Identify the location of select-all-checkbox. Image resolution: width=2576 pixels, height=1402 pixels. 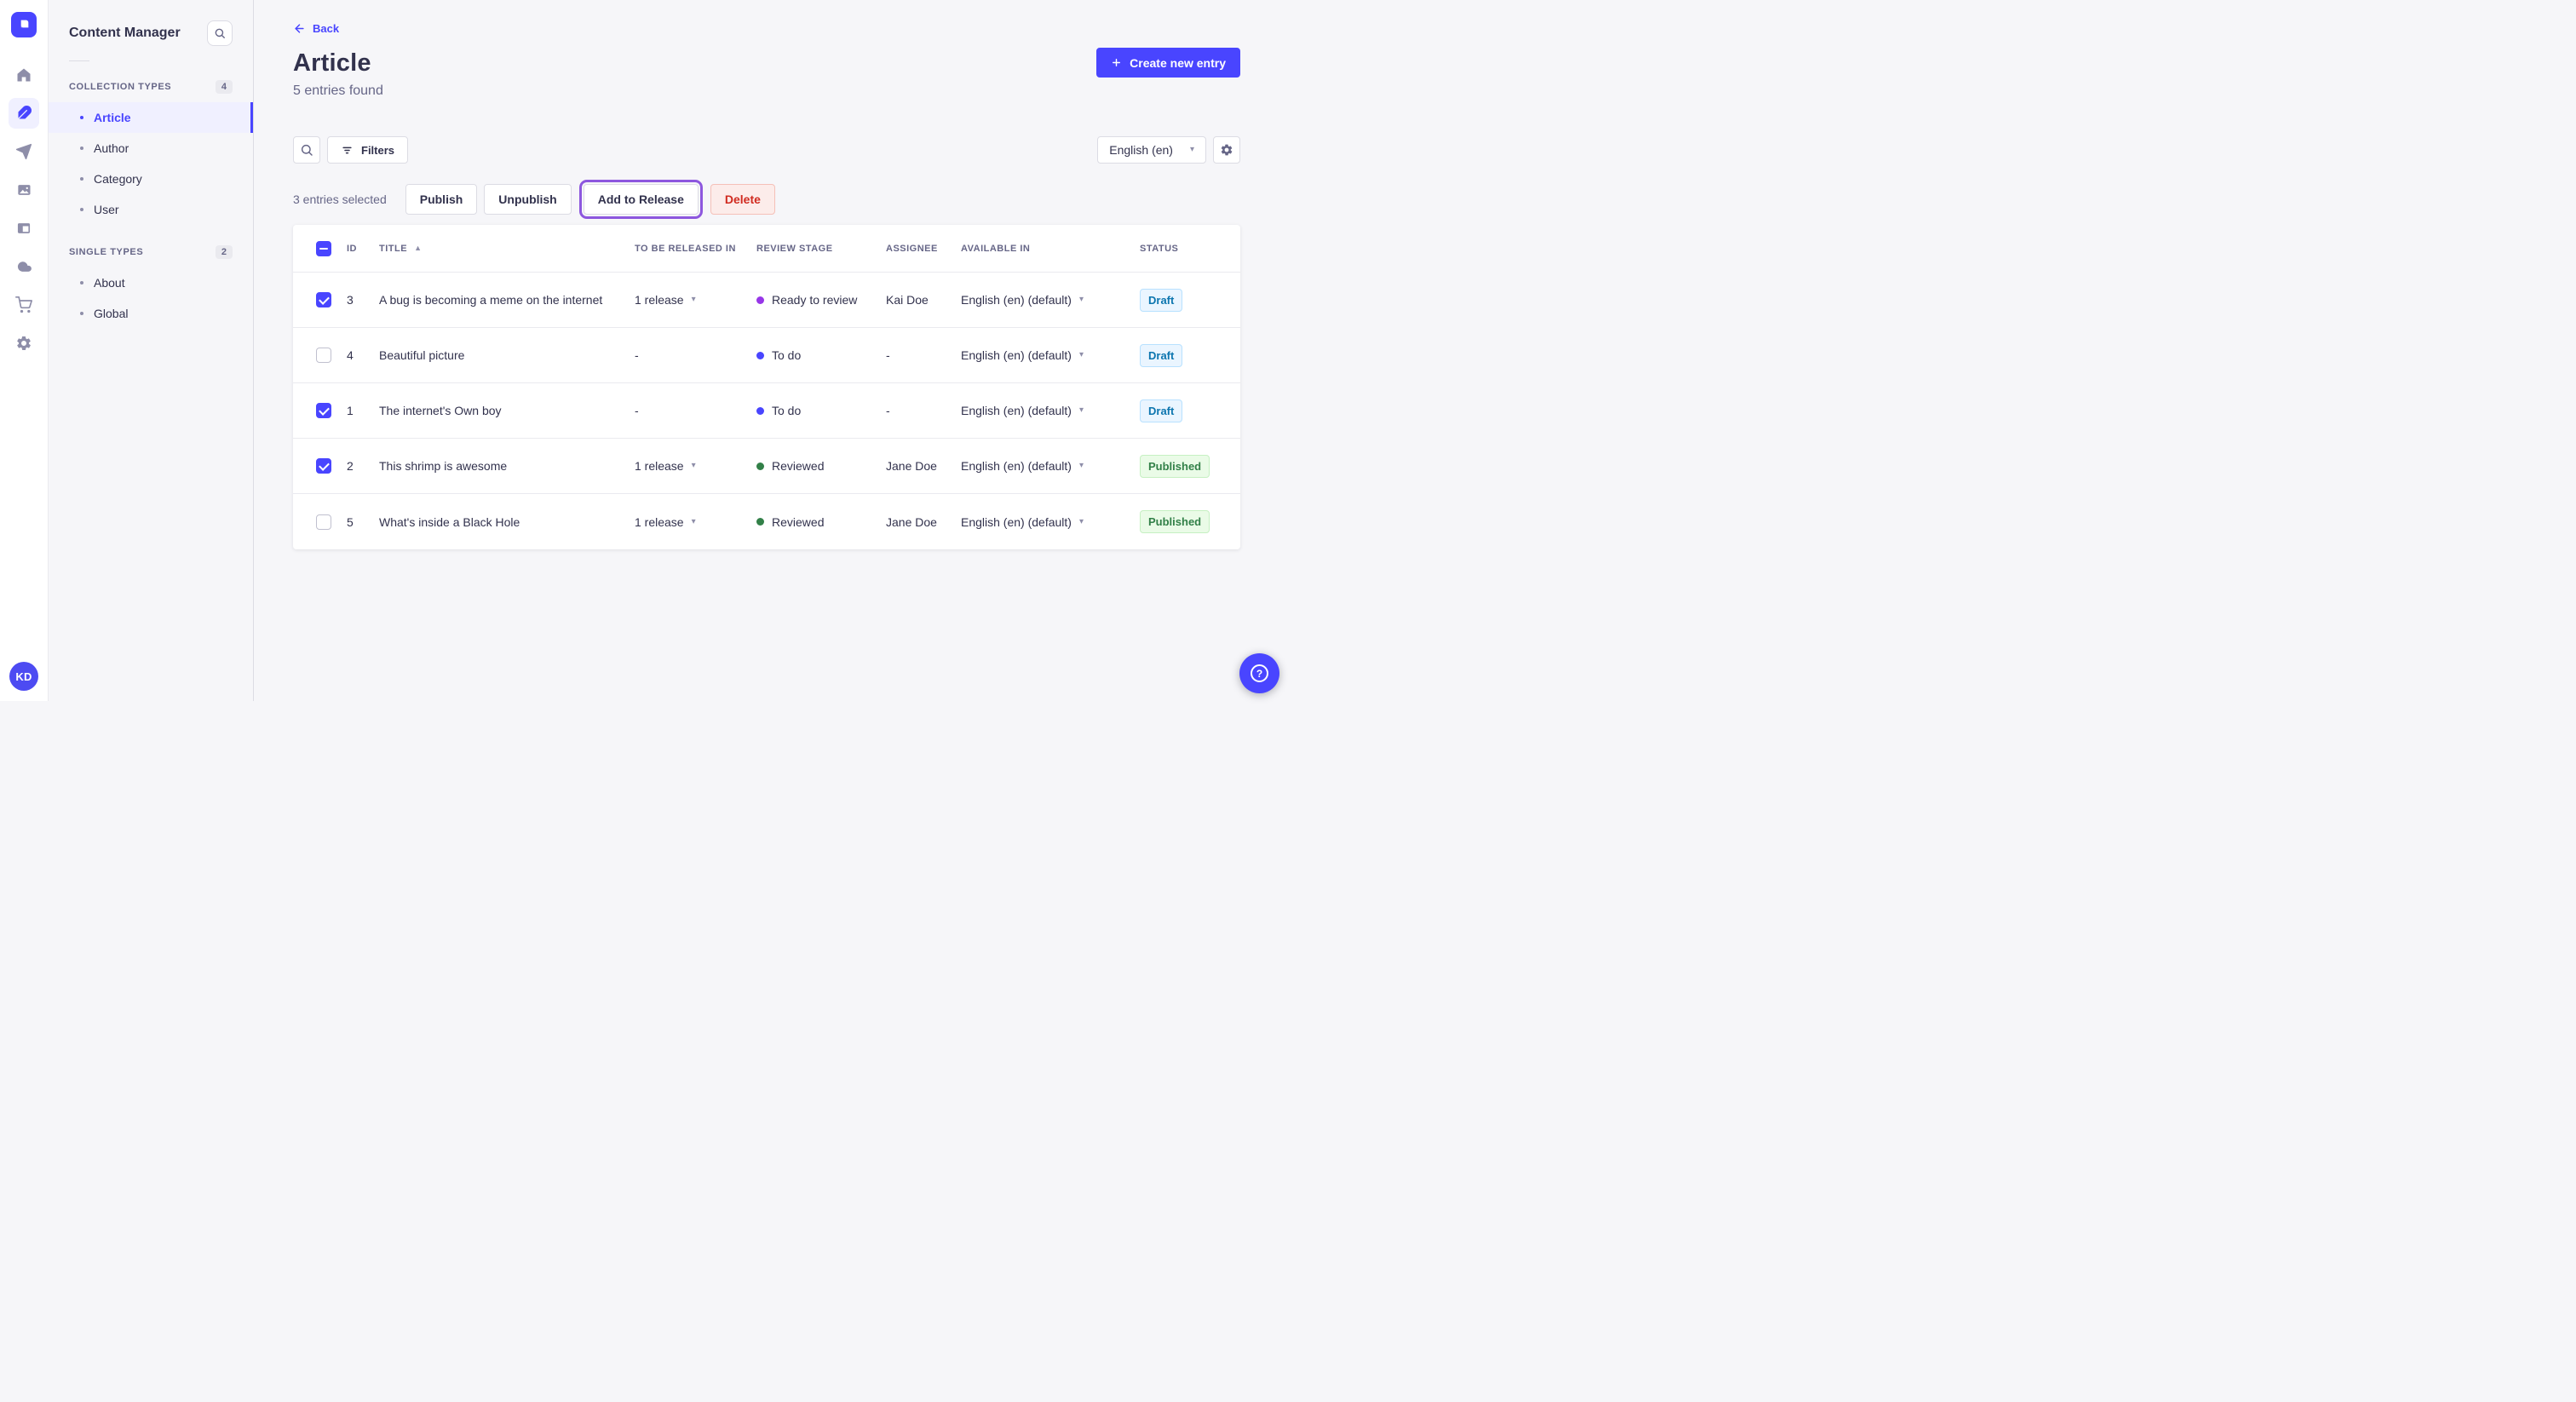
(324, 248).